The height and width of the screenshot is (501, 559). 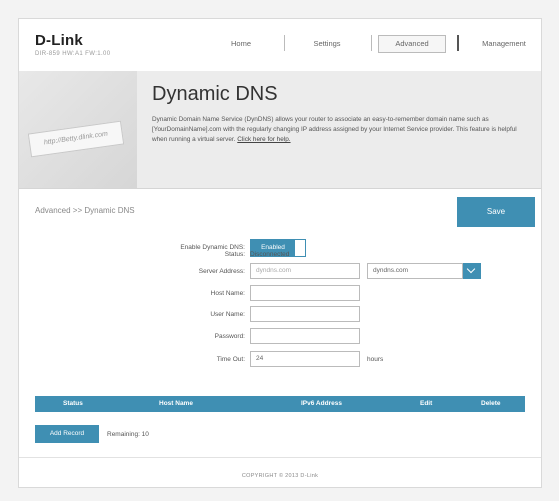 I want to click on divider, so click(x=280, y=188).